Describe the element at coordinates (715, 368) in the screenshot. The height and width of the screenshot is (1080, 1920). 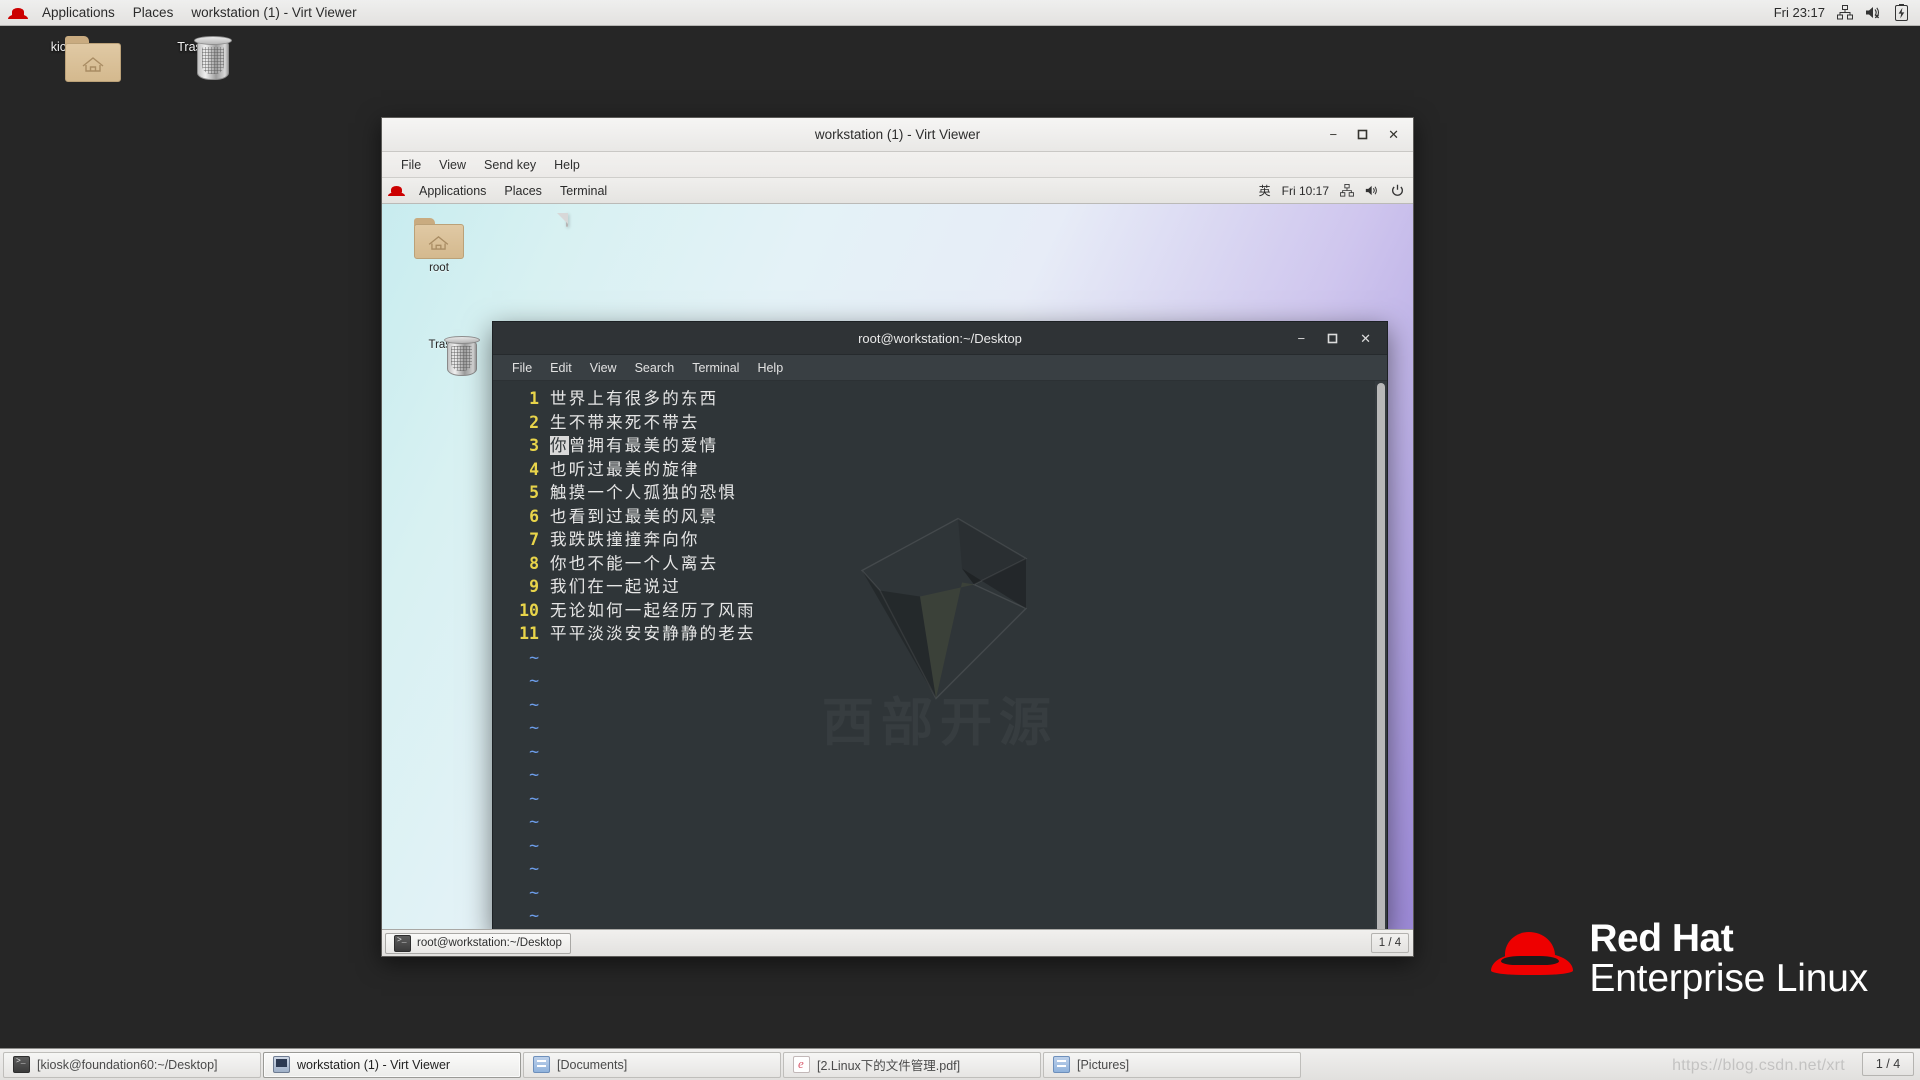
I see `term-menu-terminal: Terminal` at that location.